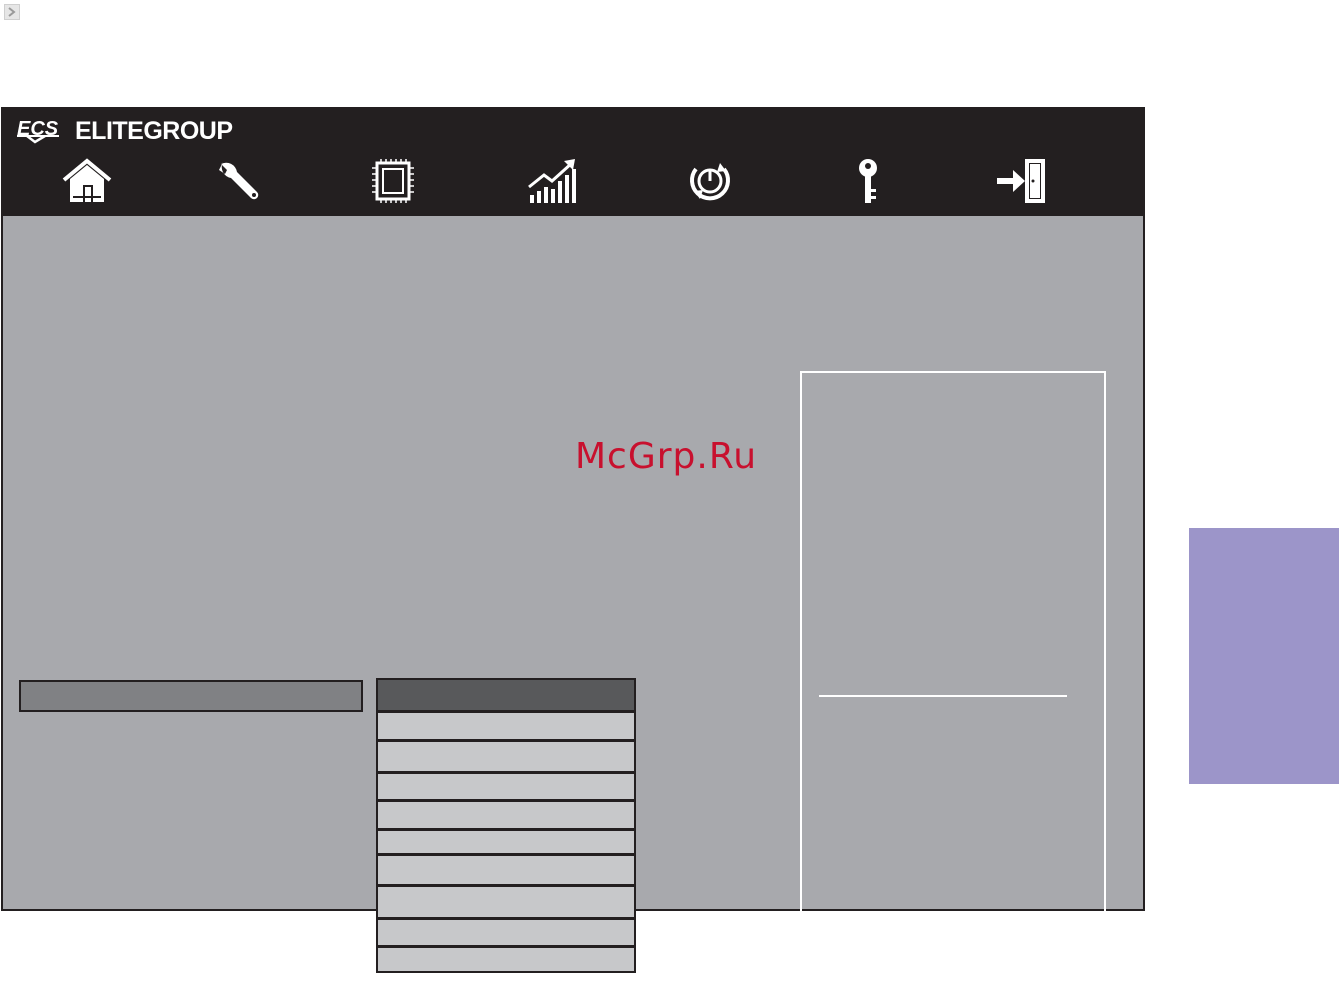  What do you see at coordinates (41, 131) in the screenshot?
I see `ecs-logo: ECS` at bounding box center [41, 131].